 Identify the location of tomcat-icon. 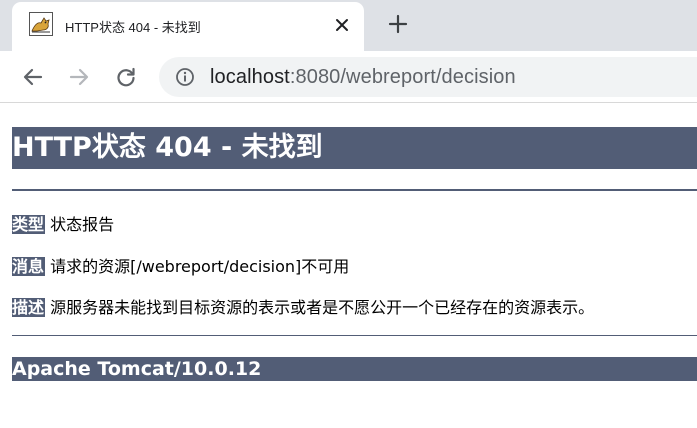
(41, 24).